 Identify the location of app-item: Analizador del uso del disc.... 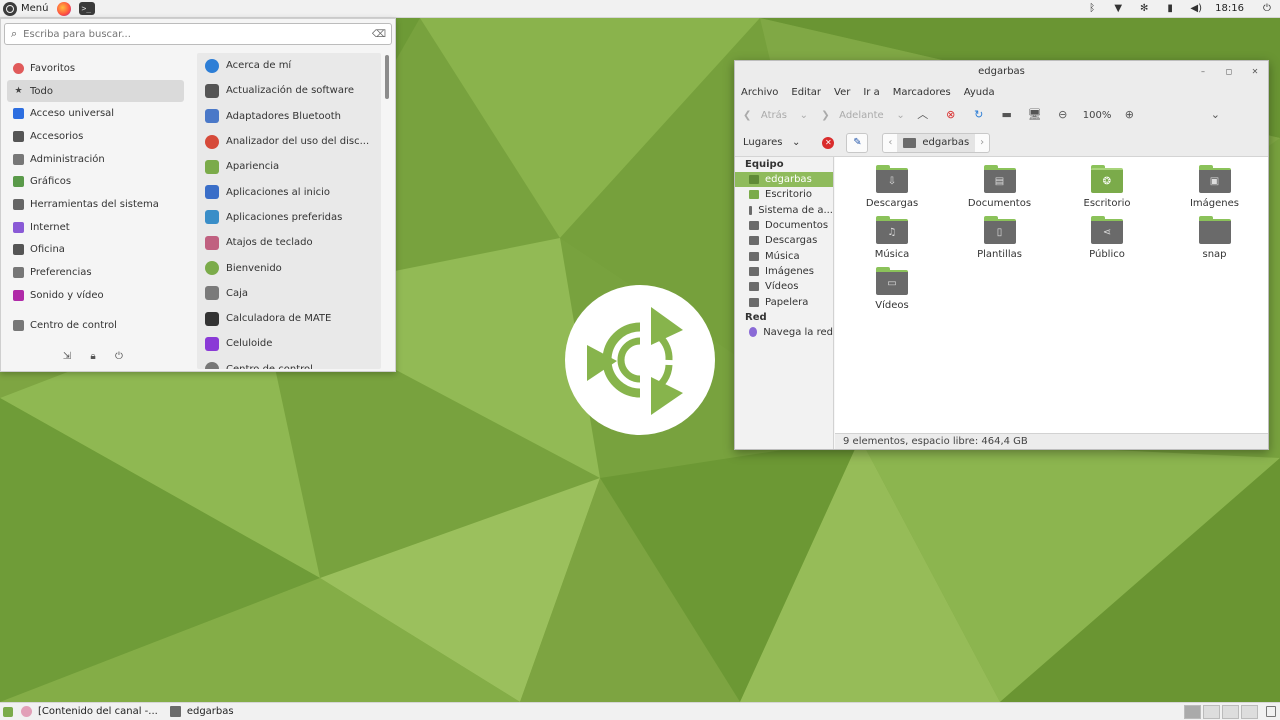
(289, 141).